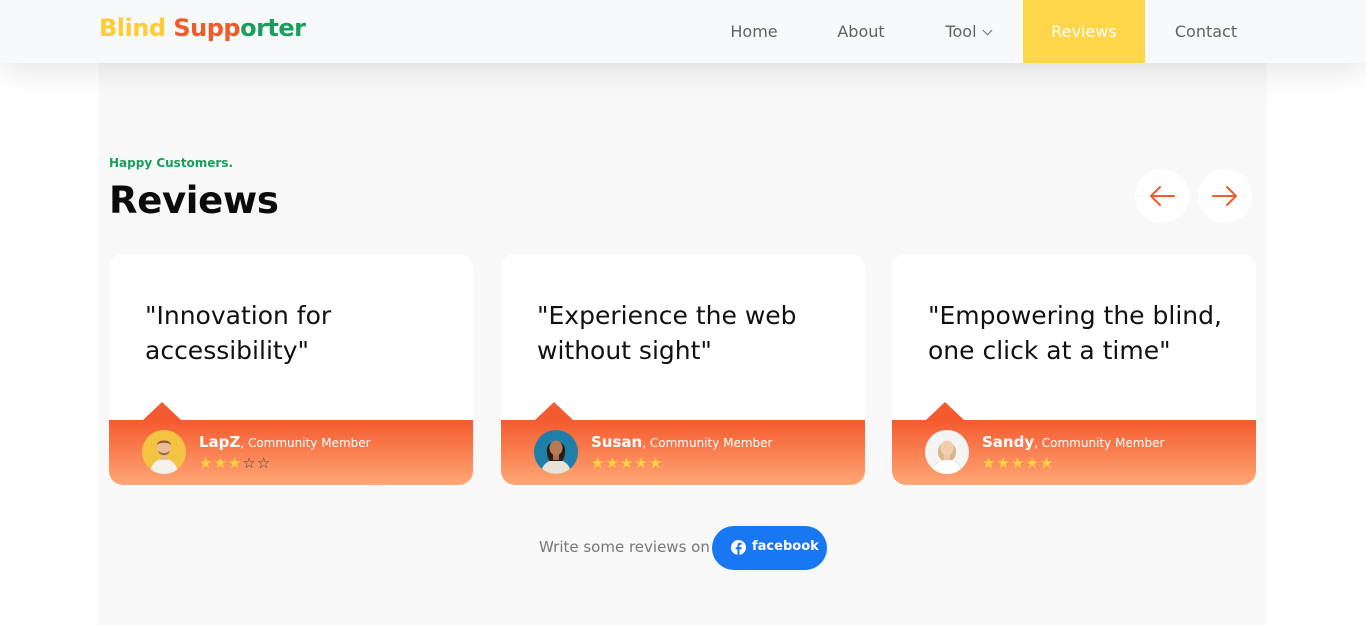 This screenshot has height=625, width=1366. I want to click on facebook-button: facebook, so click(769, 548).